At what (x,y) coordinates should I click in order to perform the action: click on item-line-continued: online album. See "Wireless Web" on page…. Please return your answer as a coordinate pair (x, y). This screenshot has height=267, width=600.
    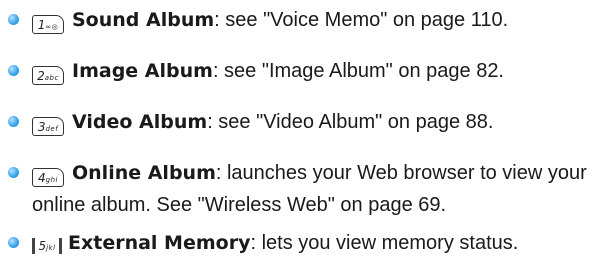
    Looking at the image, I should click on (239, 205).